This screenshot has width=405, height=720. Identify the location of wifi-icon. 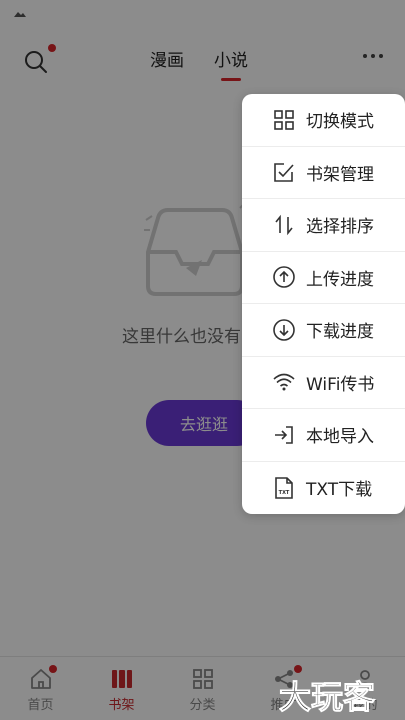
(284, 382).